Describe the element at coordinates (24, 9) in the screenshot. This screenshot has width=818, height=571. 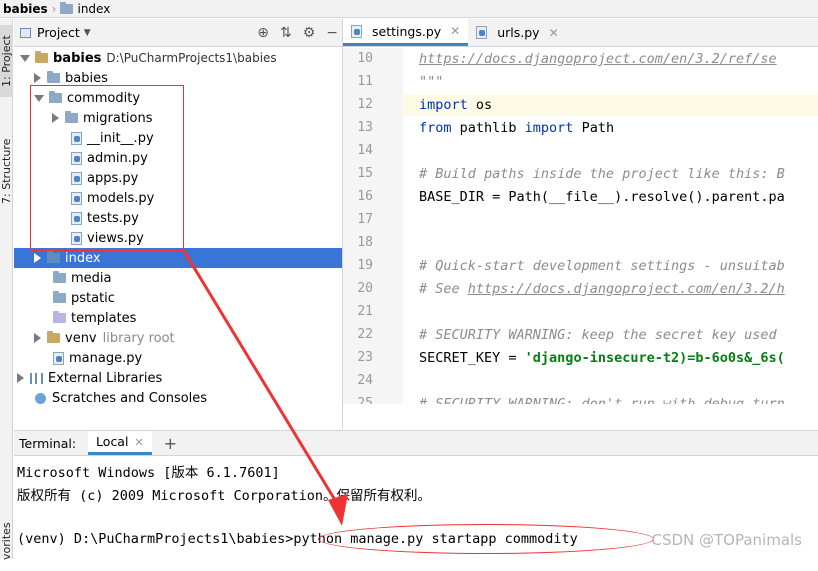
I see `breadcrumb-project: babies` at that location.